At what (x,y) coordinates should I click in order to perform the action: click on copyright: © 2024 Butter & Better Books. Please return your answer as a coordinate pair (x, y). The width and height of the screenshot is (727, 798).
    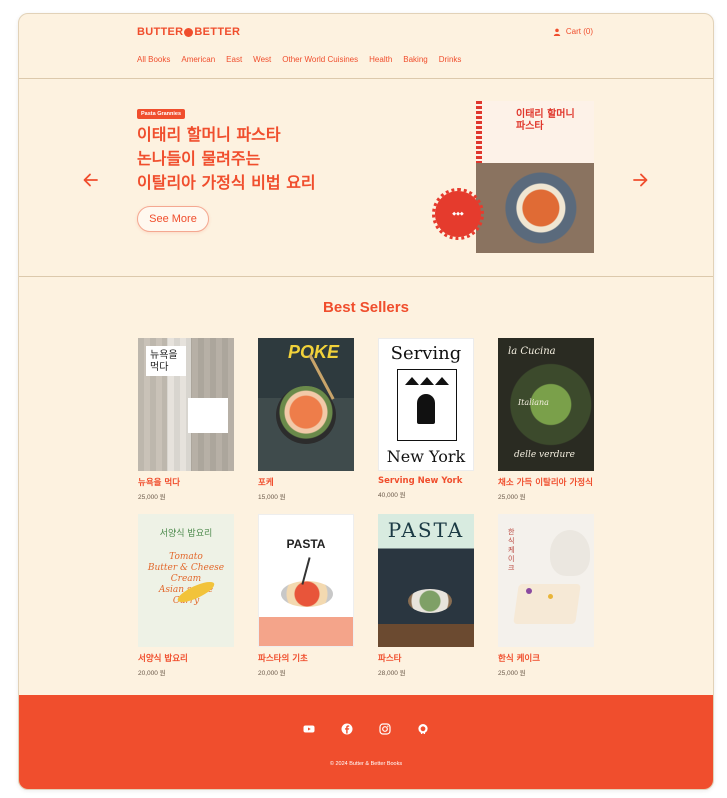
    Looking at the image, I should click on (366, 764).